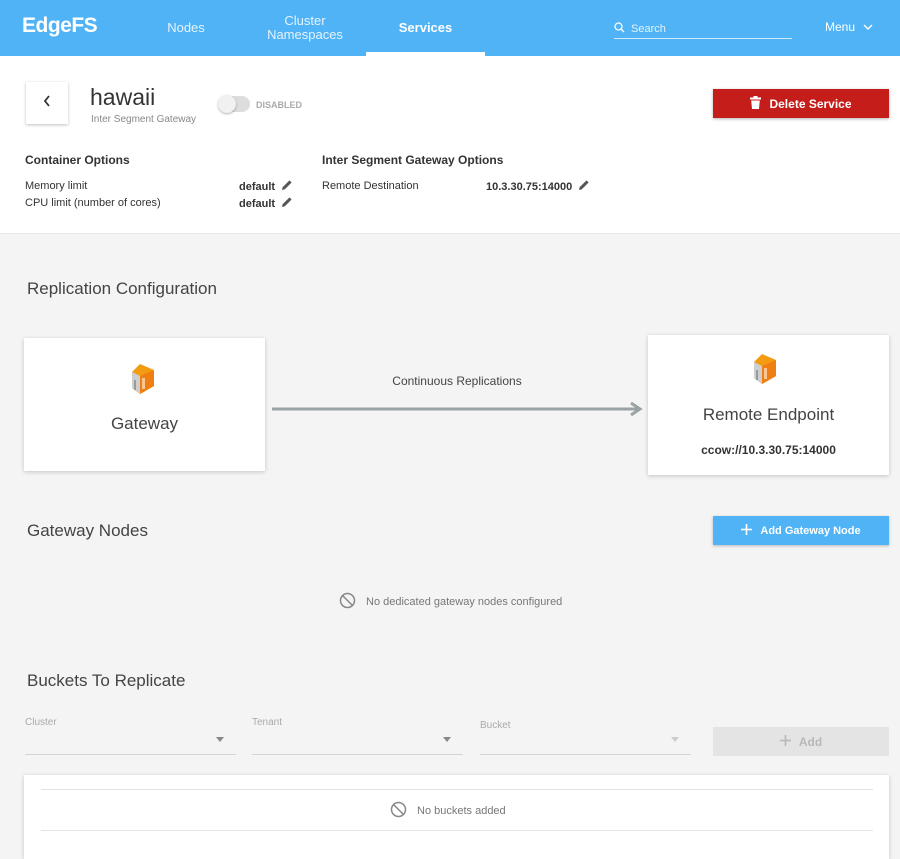  Describe the element at coordinates (461, 811) in the screenshot. I see `buckets-empty-text: No buckets added` at that location.